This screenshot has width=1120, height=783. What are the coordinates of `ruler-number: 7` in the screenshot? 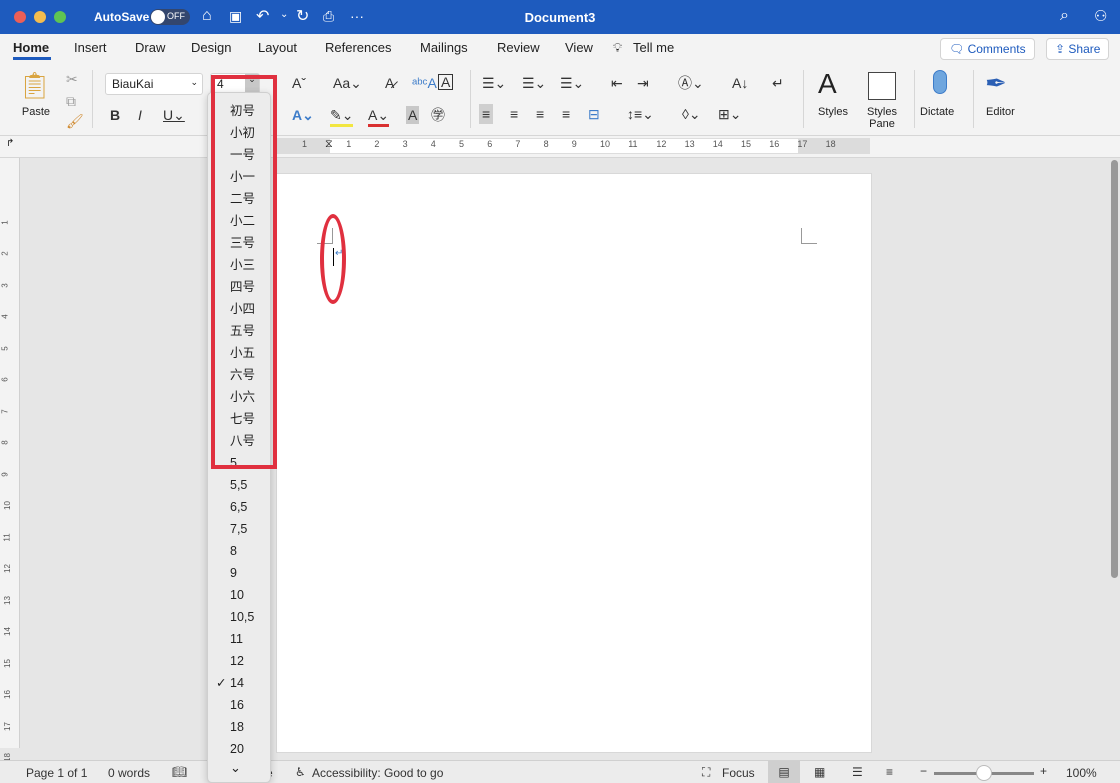 It's located at (518, 144).